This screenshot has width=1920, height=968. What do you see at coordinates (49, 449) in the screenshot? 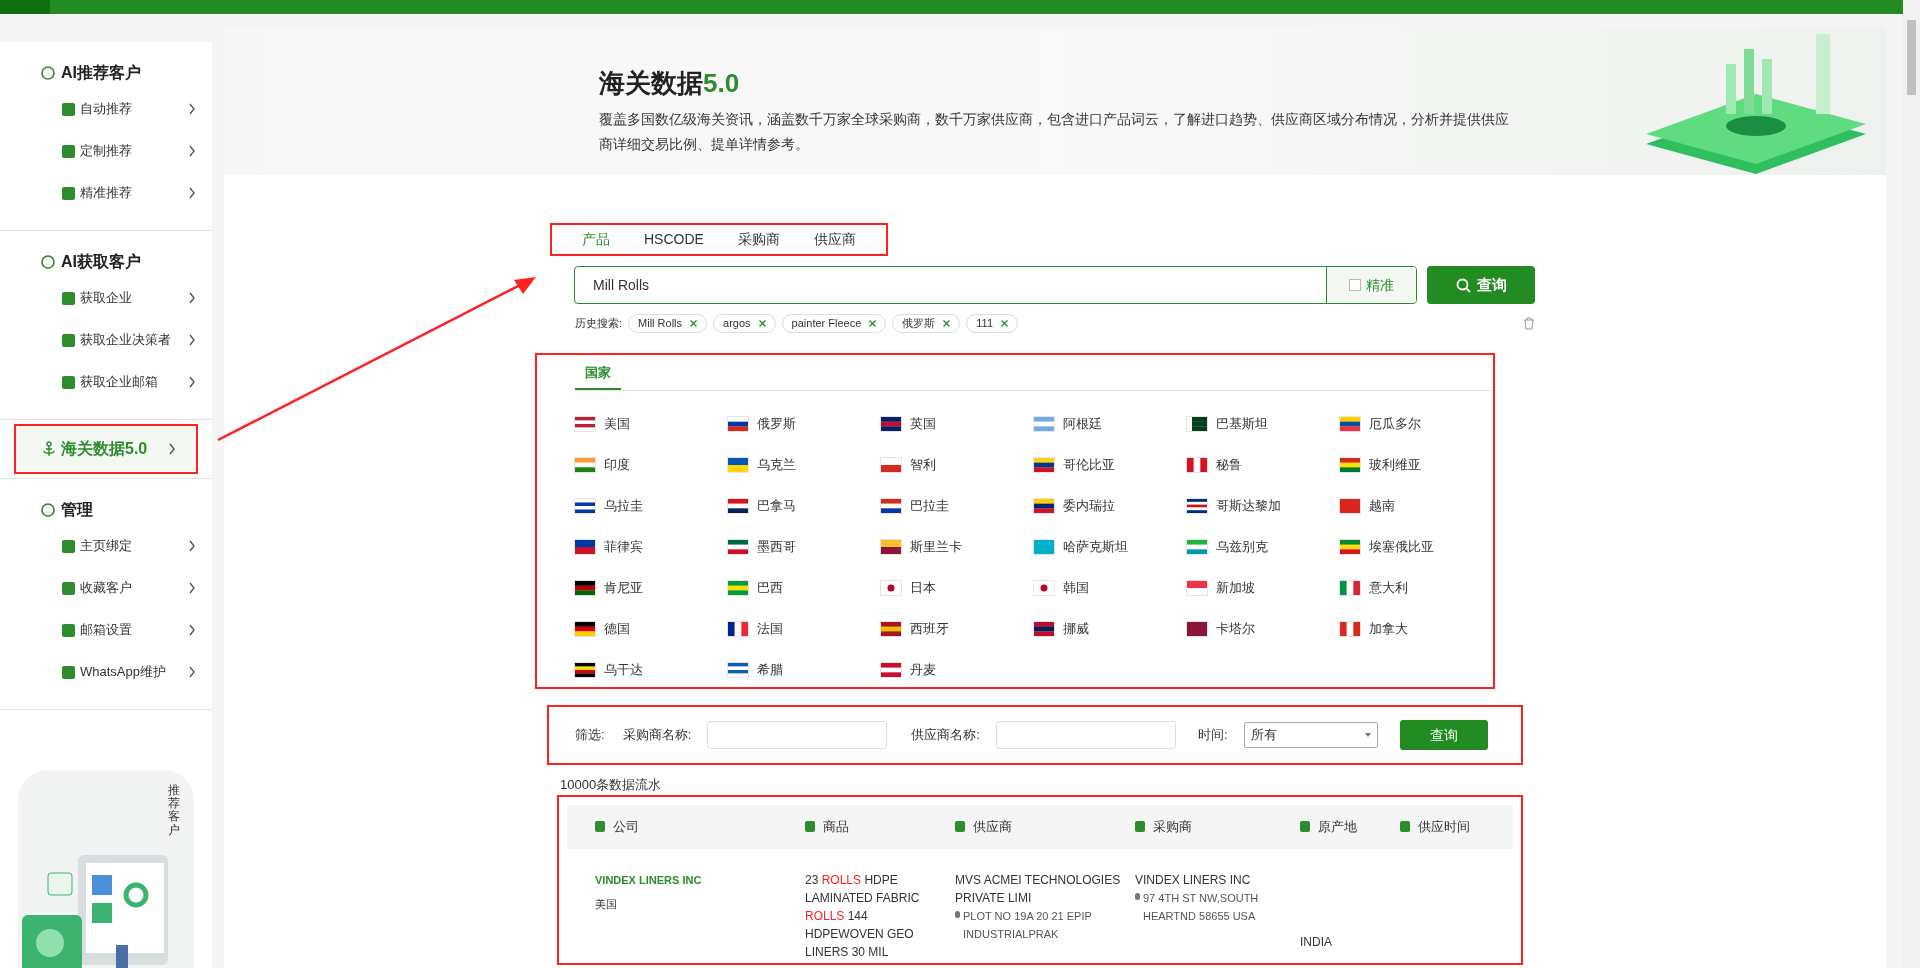
I see `anchor-icon` at bounding box center [49, 449].